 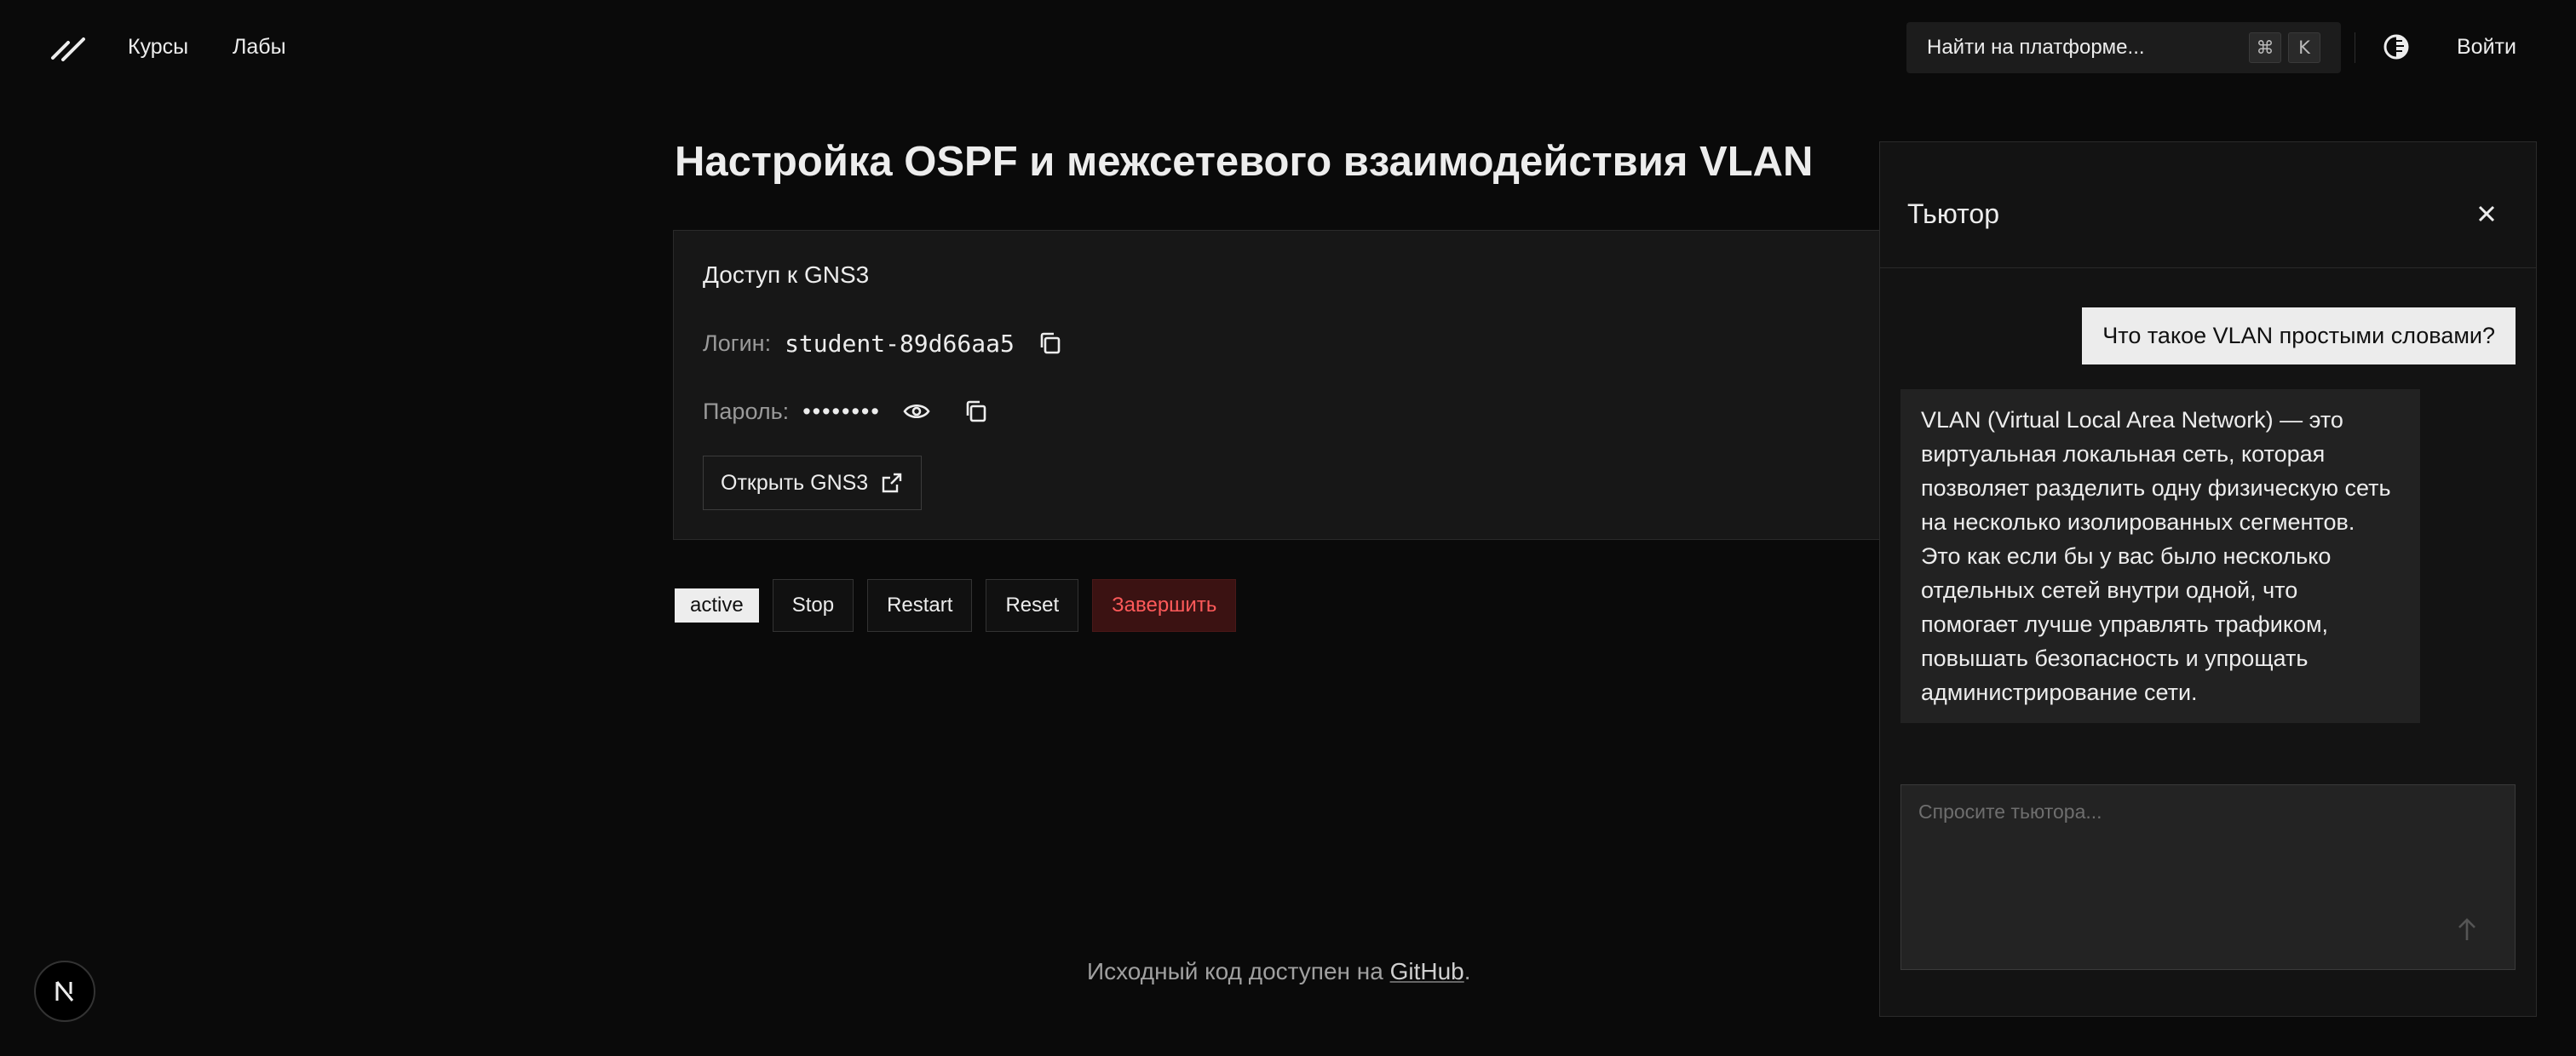 I want to click on theme-toggle-icon, so click(x=2397, y=46).